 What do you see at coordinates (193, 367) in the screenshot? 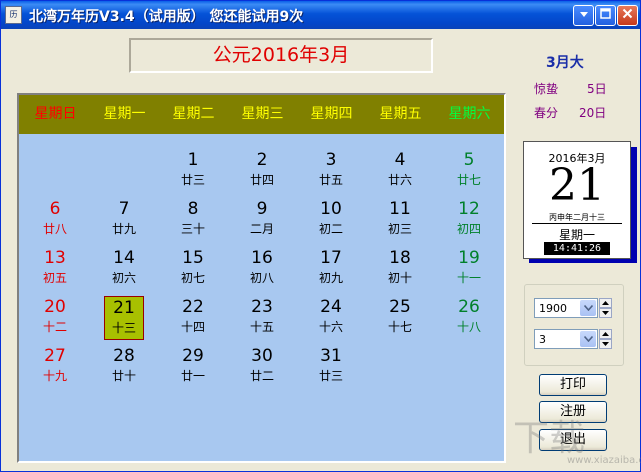
I see `calendar-day: 29 廿一` at bounding box center [193, 367].